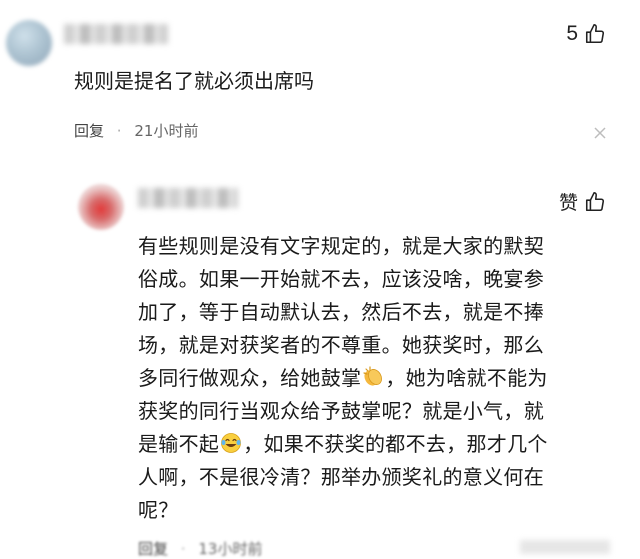 The height and width of the screenshot is (559, 640). Describe the element at coordinates (101, 207) in the screenshot. I see `replier-avatar` at that location.